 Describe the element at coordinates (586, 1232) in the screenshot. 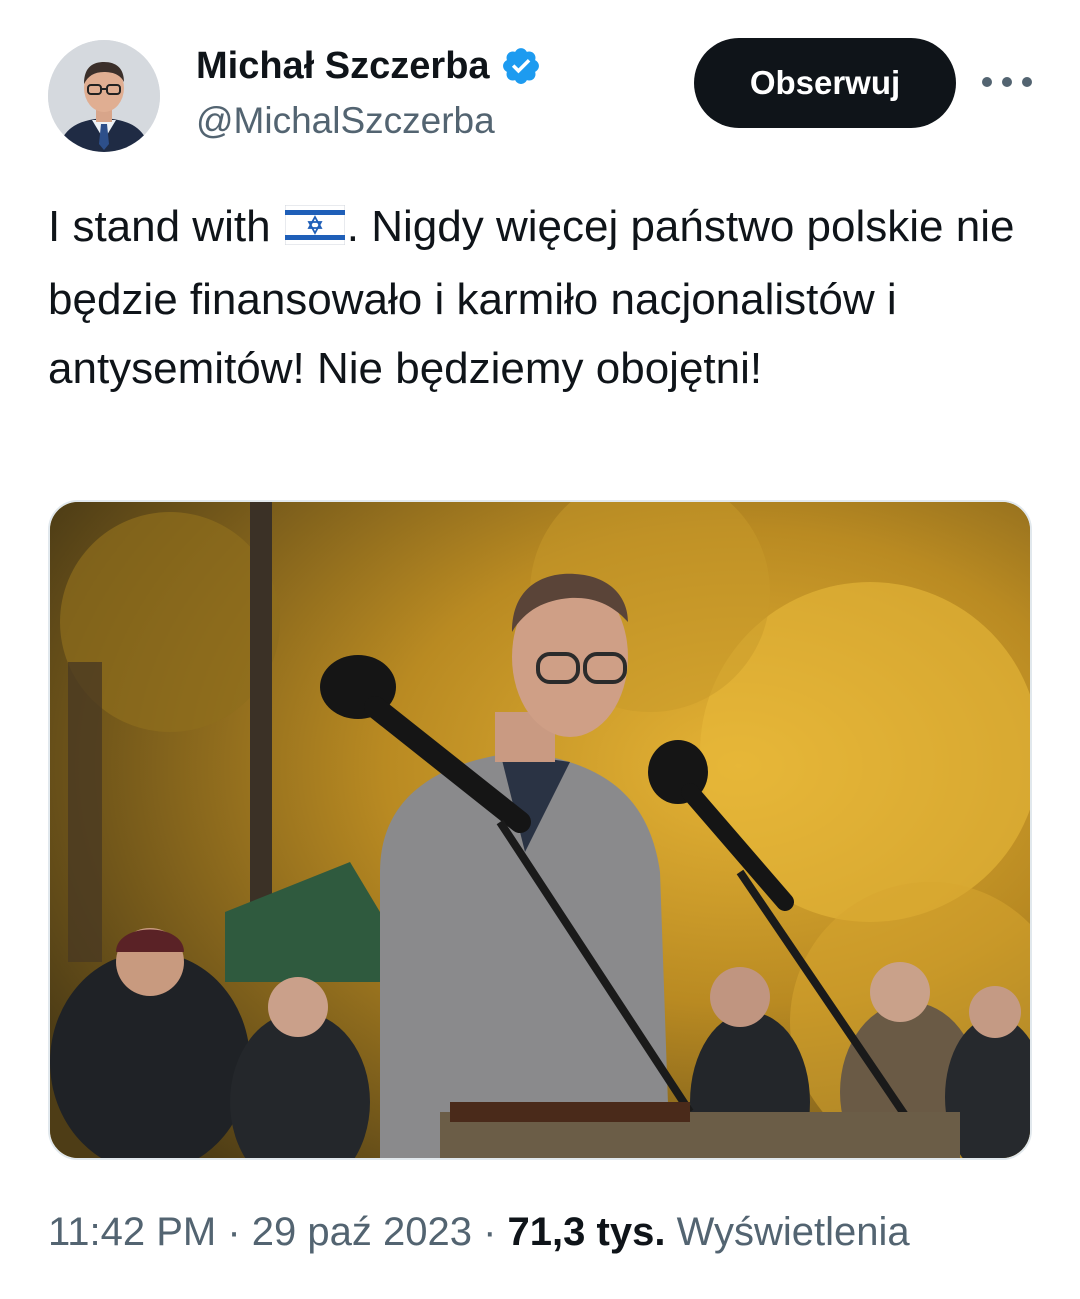

I see `views-count: 71,3 tys.` at that location.